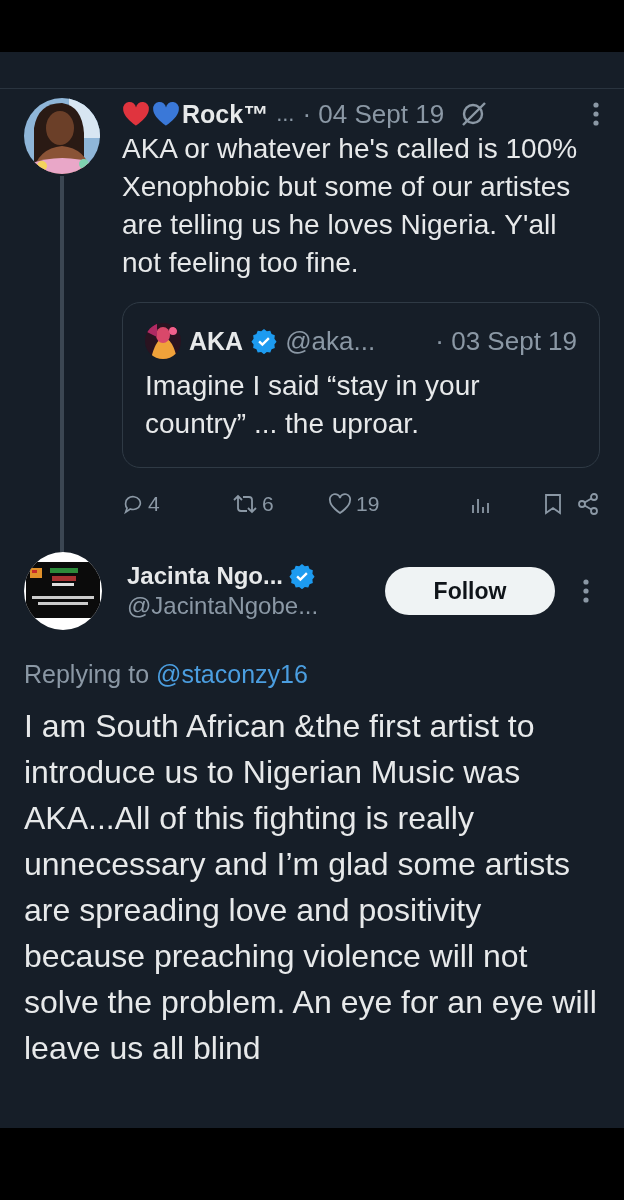  Describe the element at coordinates (588, 504) in the screenshot. I see `share-icon` at that location.